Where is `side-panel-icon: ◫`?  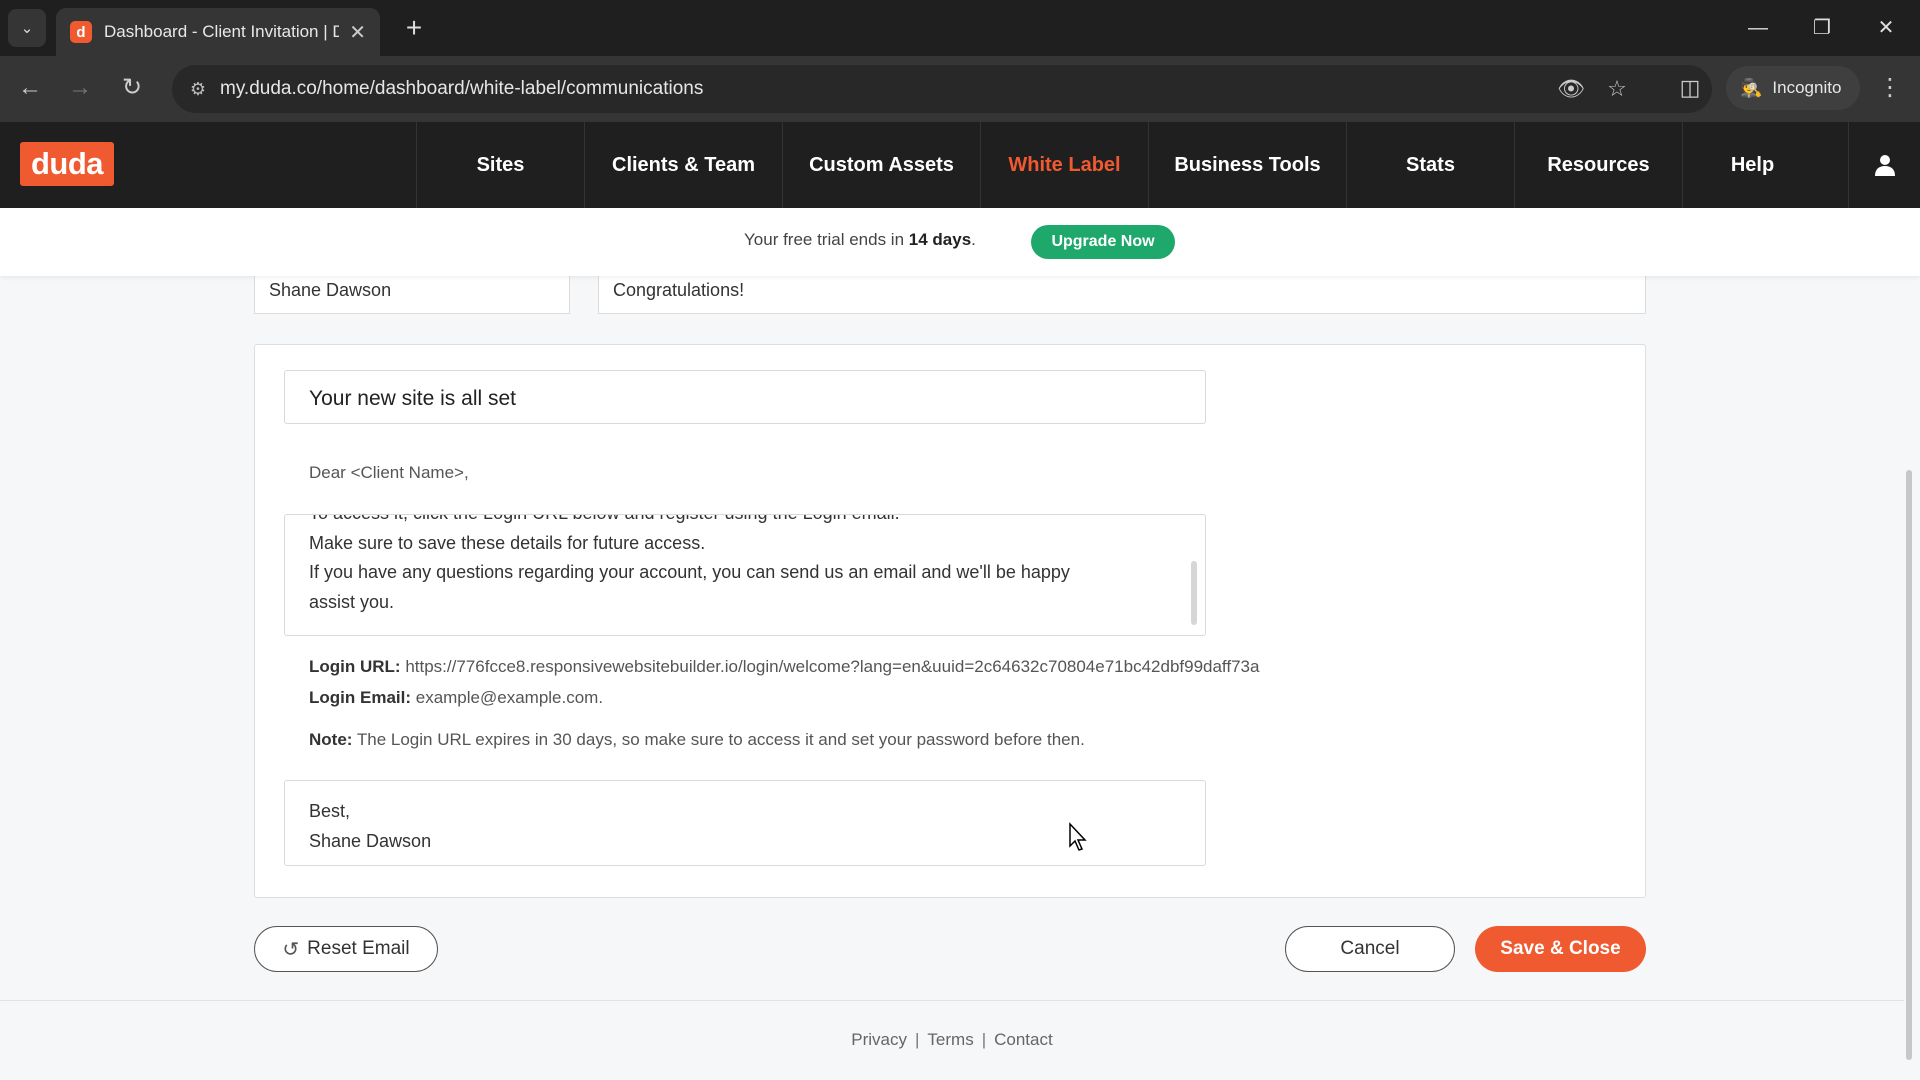
side-panel-icon: ◫ is located at coordinates (1690, 88).